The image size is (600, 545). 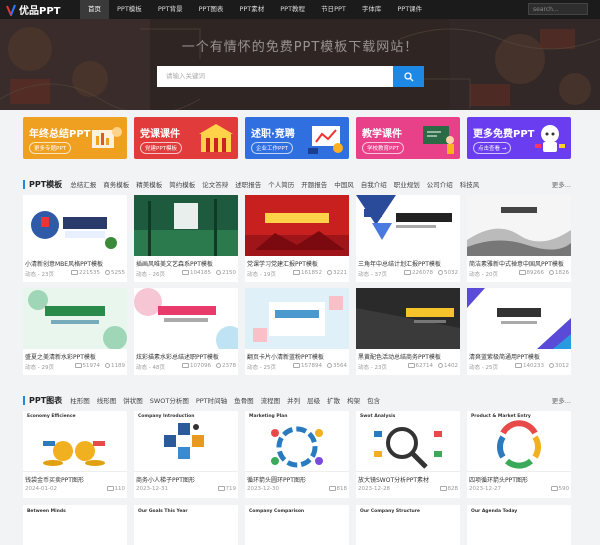 What do you see at coordinates (75, 355) in the screenshot?
I see `card-title: 盛夏之美清新水彩PPT模板` at bounding box center [75, 355].